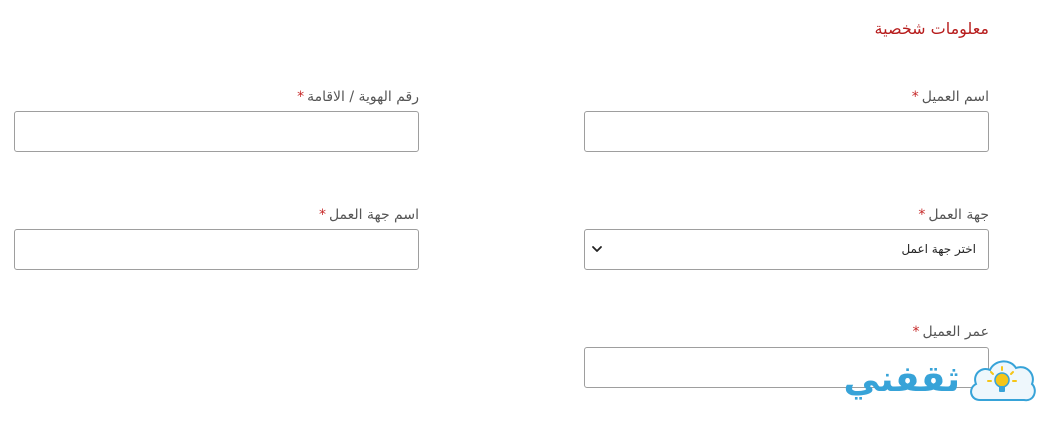 The image size is (1052, 427). I want to click on watermark: ثقفني, so click(935, 383).